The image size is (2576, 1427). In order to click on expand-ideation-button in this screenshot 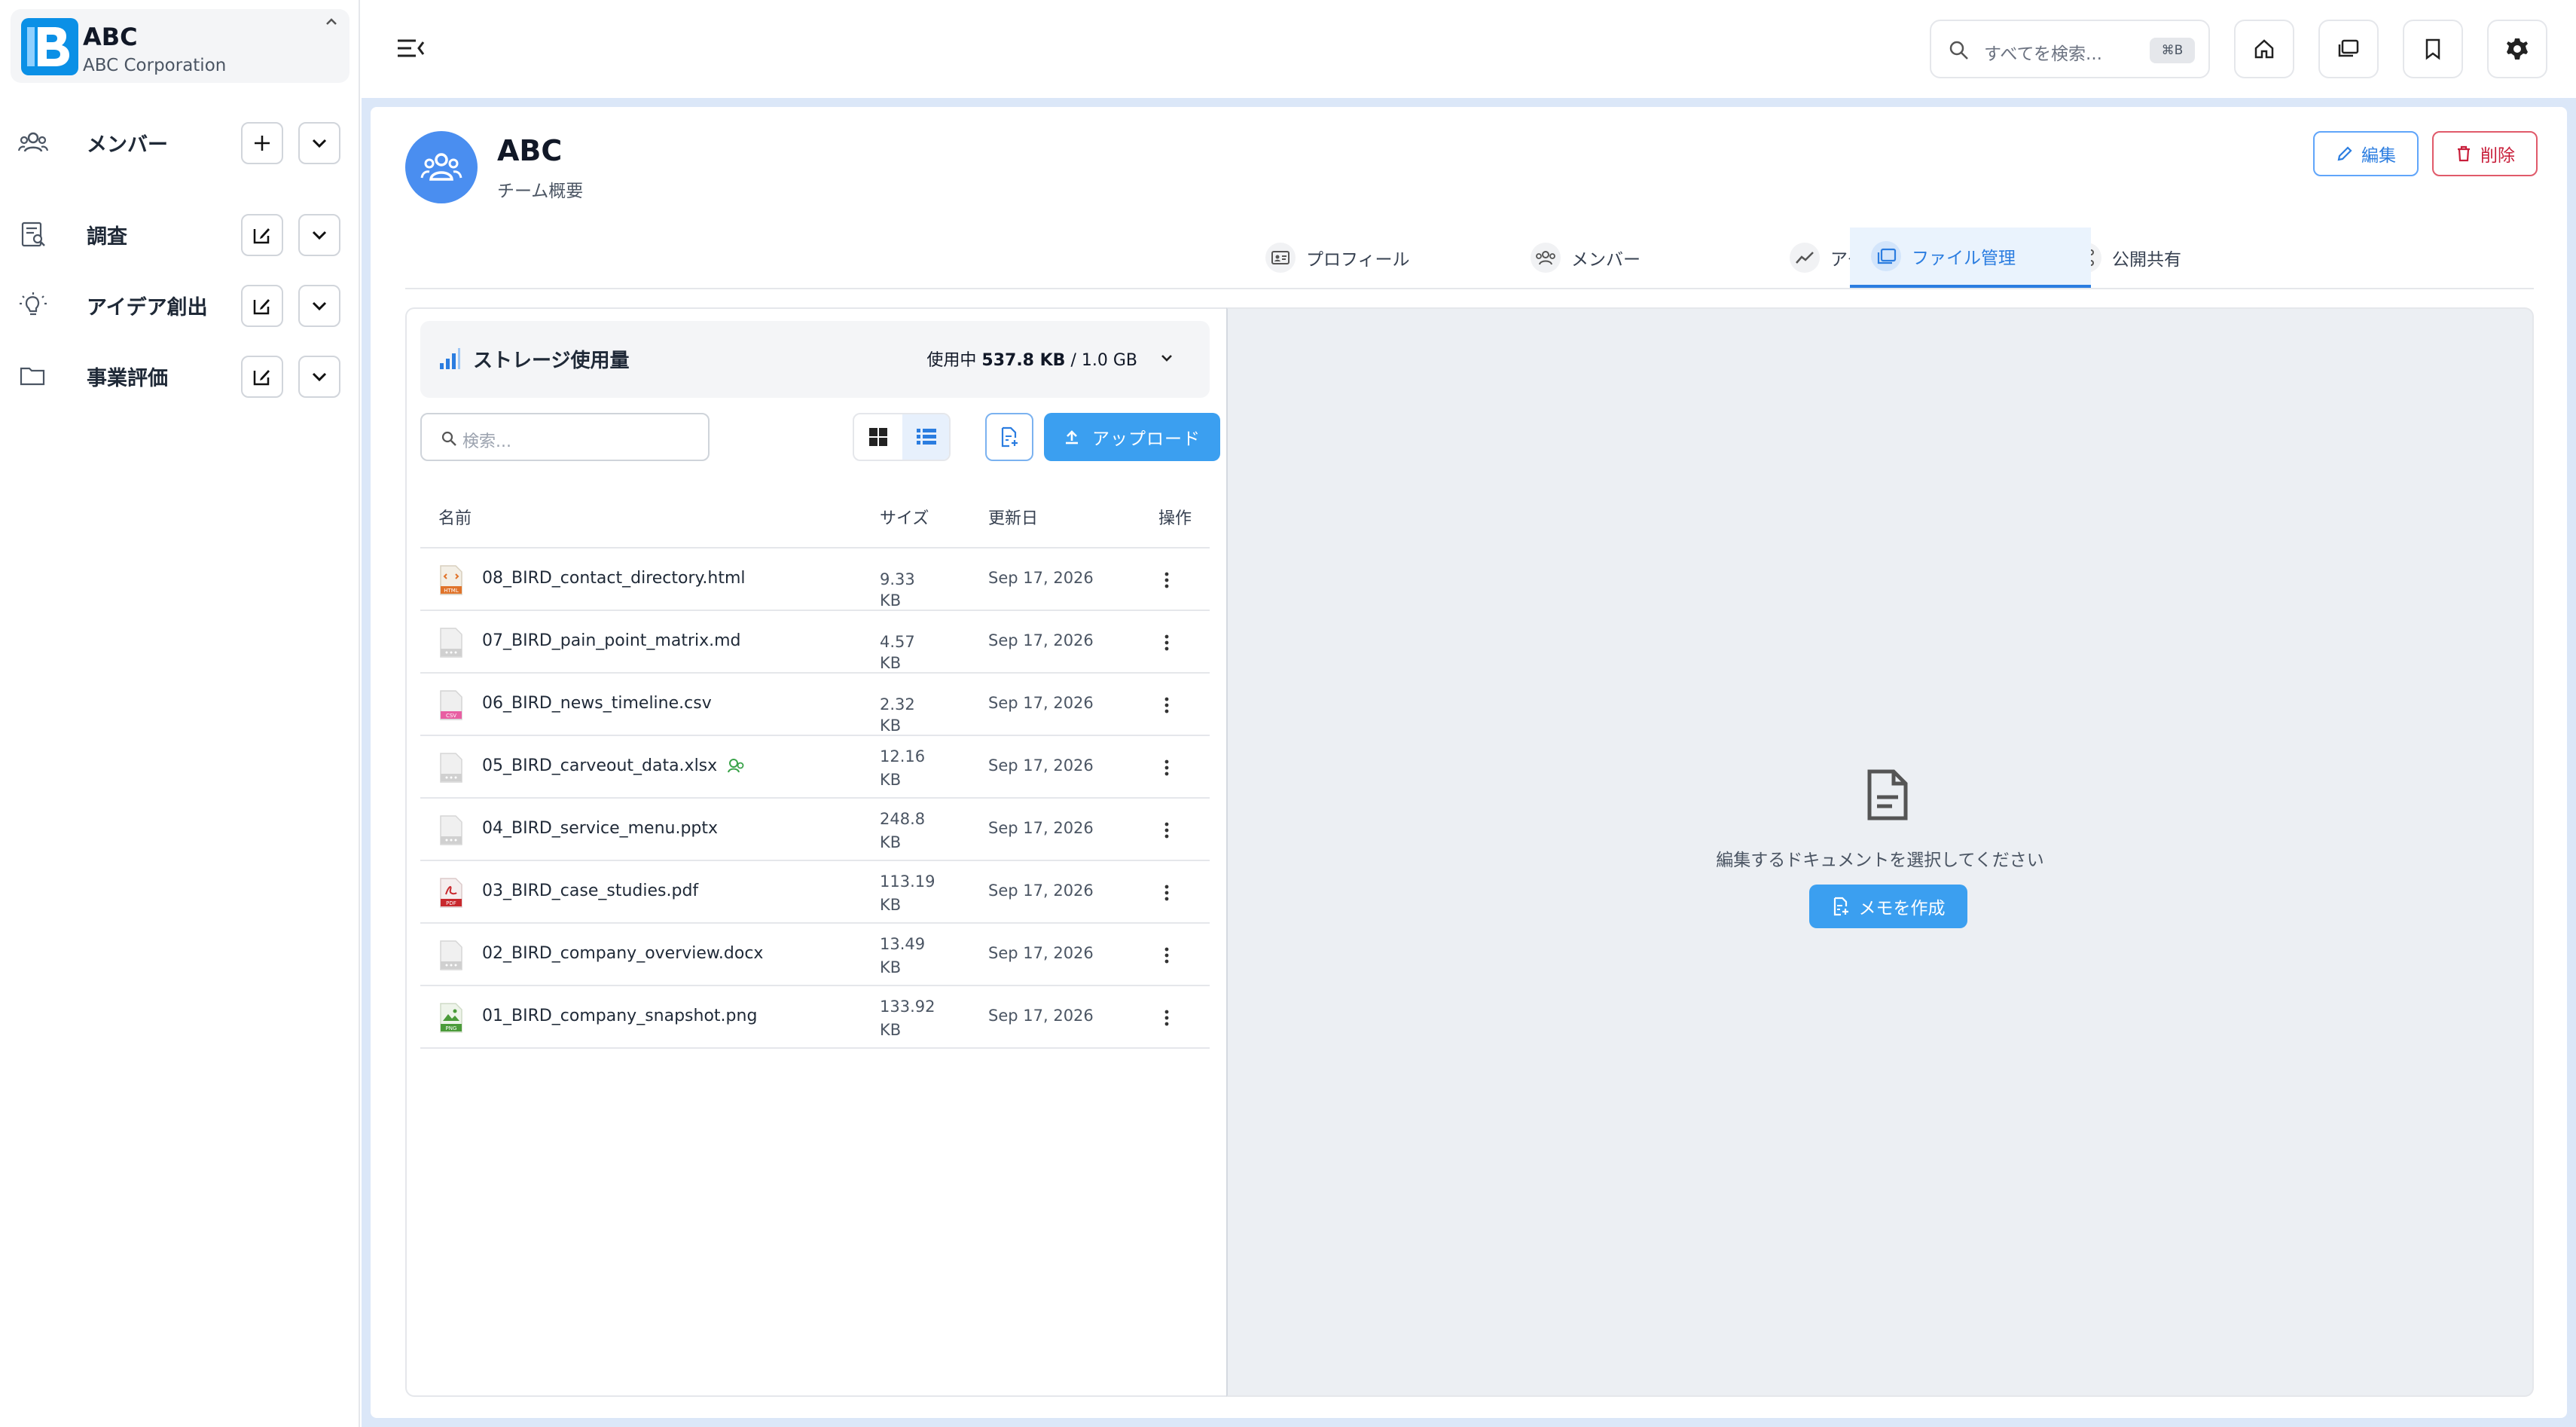, I will do `click(319, 306)`.